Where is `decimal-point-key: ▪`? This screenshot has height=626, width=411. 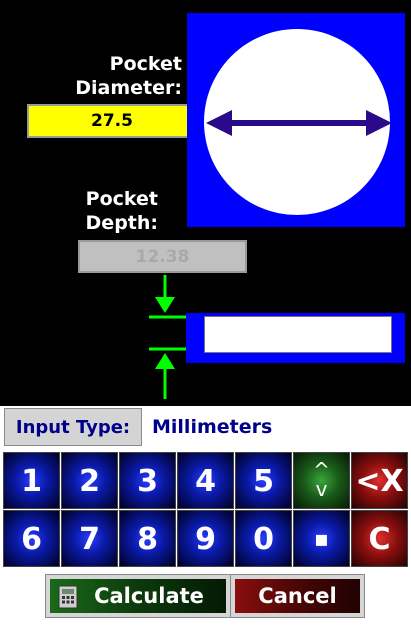
decimal-point-key: ▪ is located at coordinates (321, 538).